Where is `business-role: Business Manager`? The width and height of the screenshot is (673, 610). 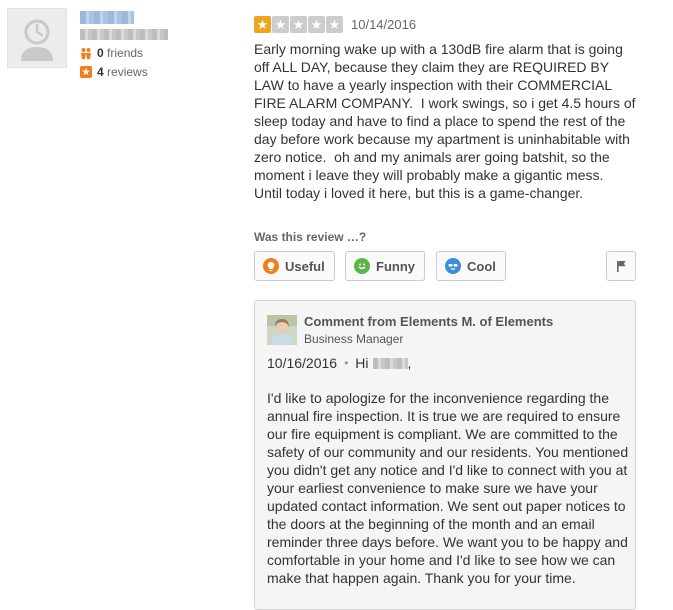
business-role: Business Manager is located at coordinates (354, 339).